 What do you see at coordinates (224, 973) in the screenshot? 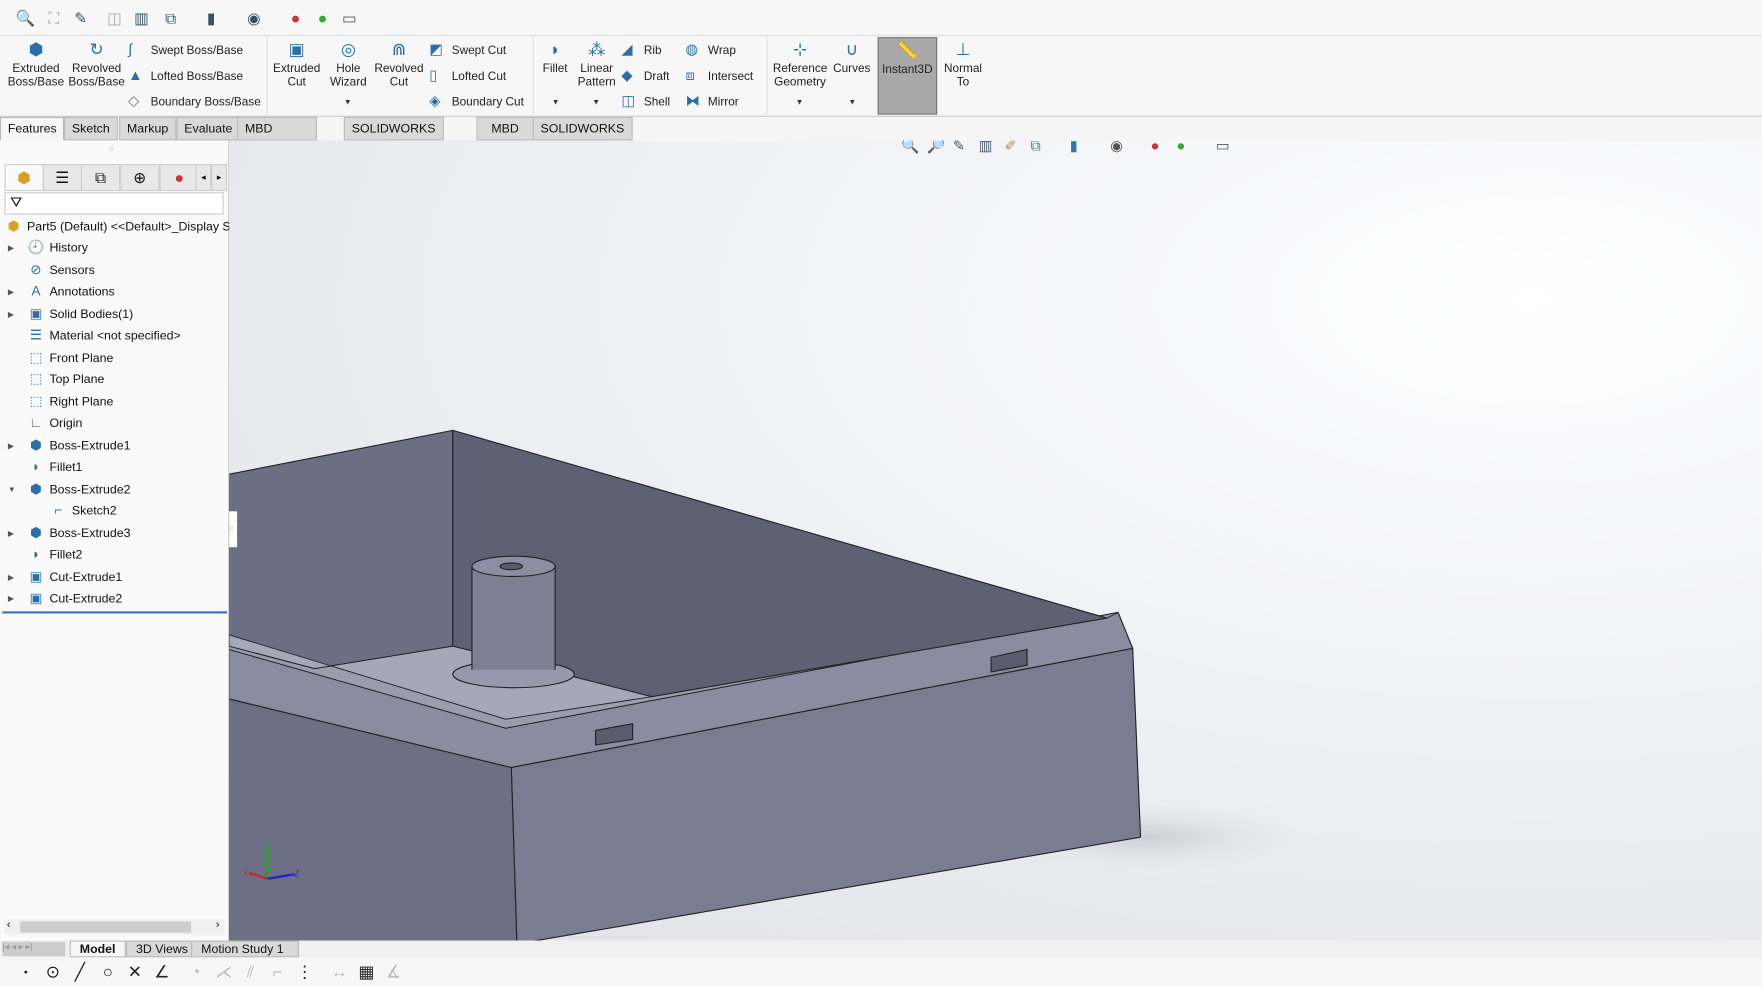
I see `offset-icon: ⋌` at bounding box center [224, 973].